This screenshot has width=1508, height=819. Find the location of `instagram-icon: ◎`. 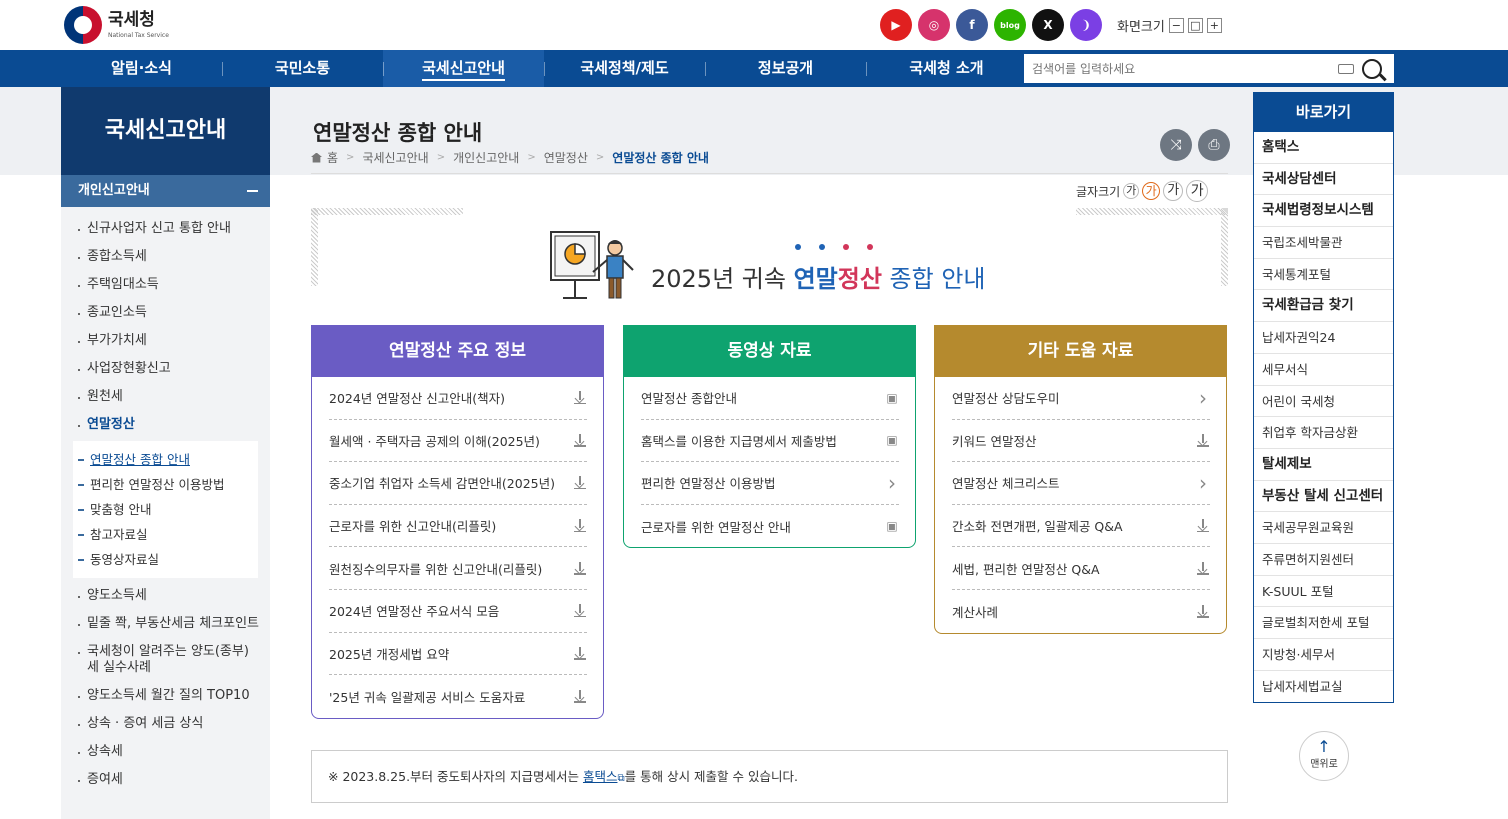

instagram-icon: ◎ is located at coordinates (934, 25).